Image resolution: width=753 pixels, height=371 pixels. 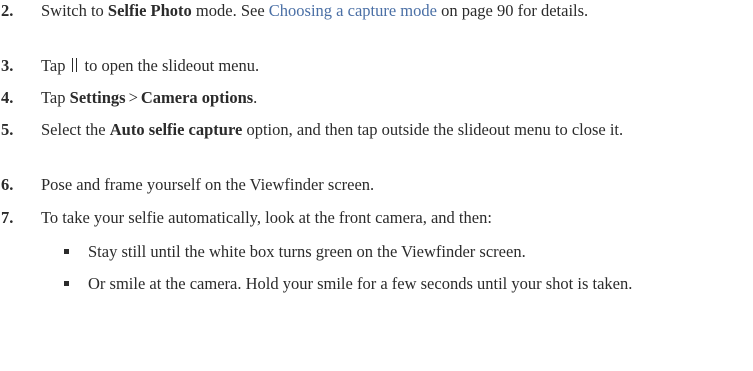 I want to click on step-text: Tap Settings > Camera options., so click(x=149, y=97).